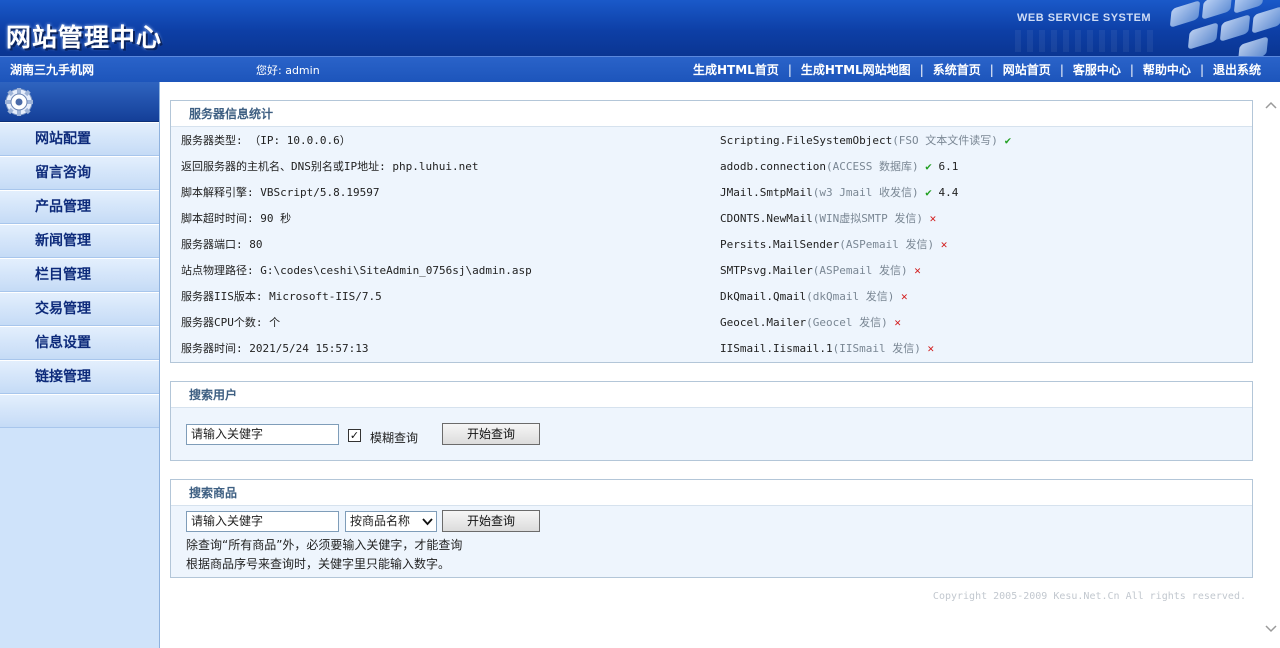 This screenshot has height=648, width=1280. I want to click on component-desc: (FSO 文本文件读写), so click(945, 140).